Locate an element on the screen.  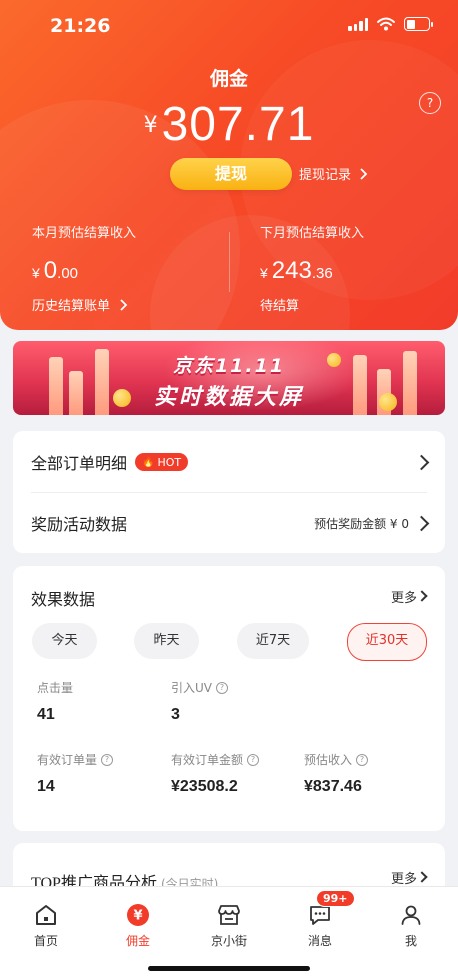
yen-icon: ¥ is located at coordinates (138, 915).